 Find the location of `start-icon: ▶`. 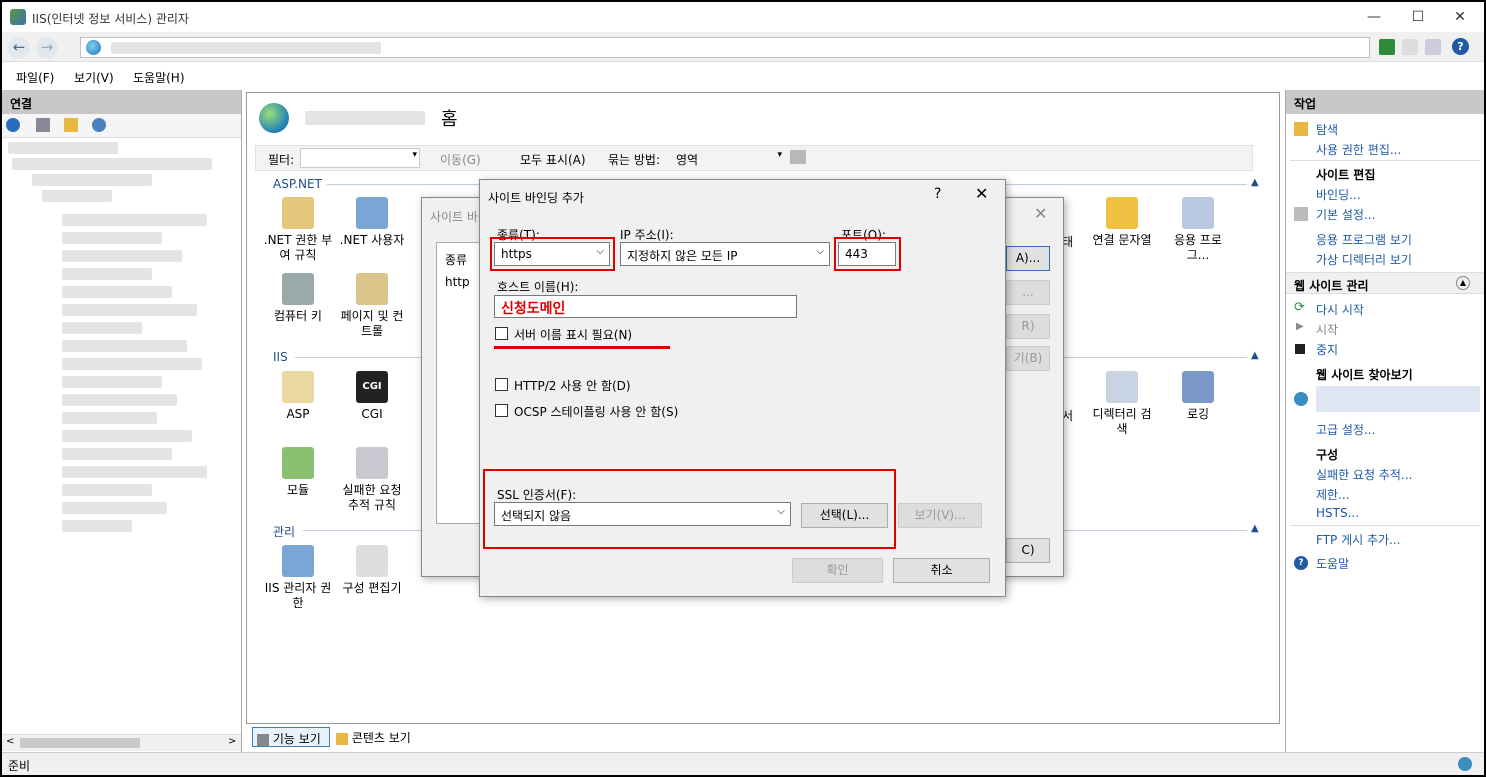

start-icon: ▶ is located at coordinates (1300, 326).